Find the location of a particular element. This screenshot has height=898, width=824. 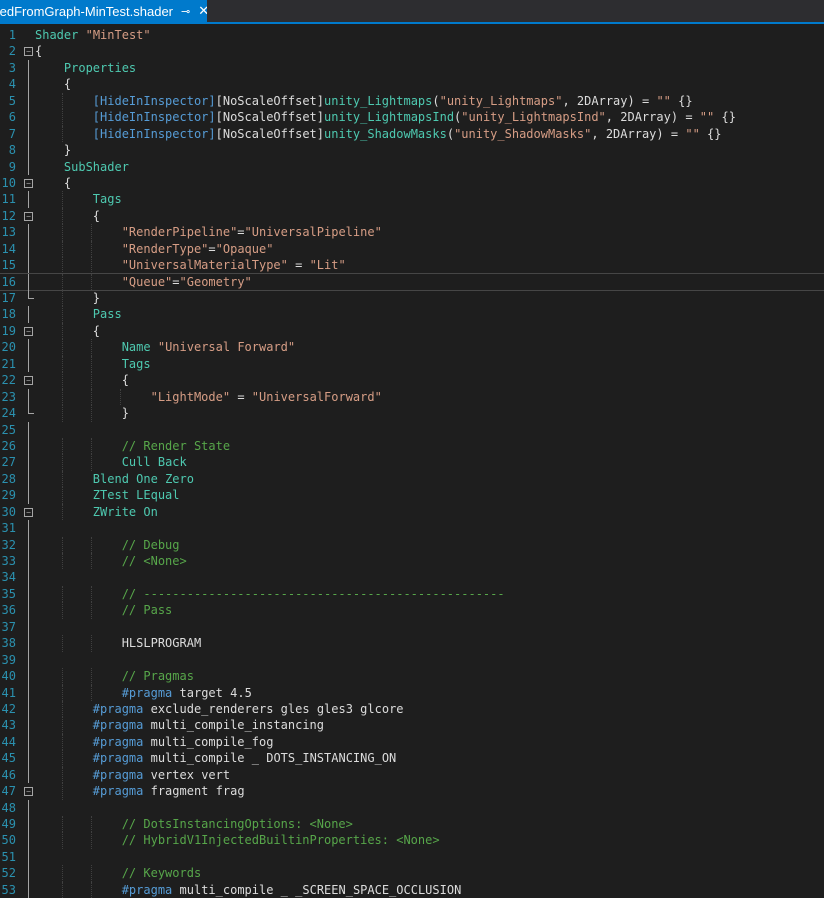

line-number: 1 is located at coordinates (12, 35).